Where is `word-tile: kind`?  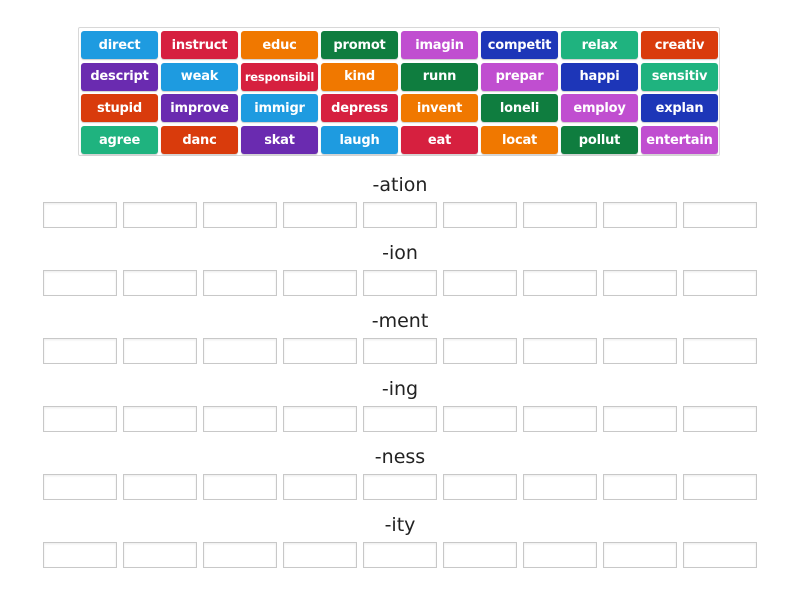 word-tile: kind is located at coordinates (359, 76).